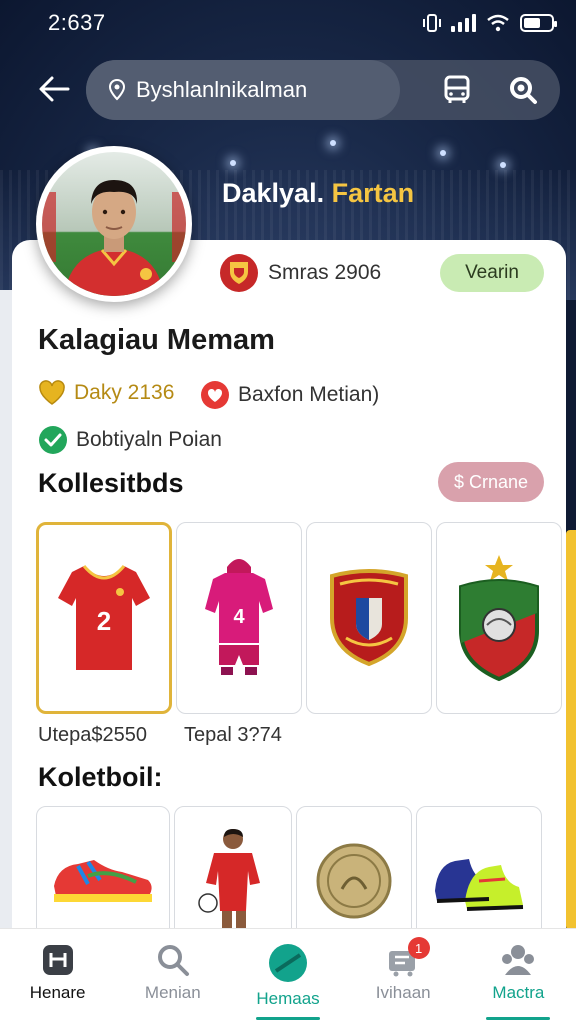 This screenshot has height=1024, width=576. I want to click on location-pin-icon, so click(117, 90).